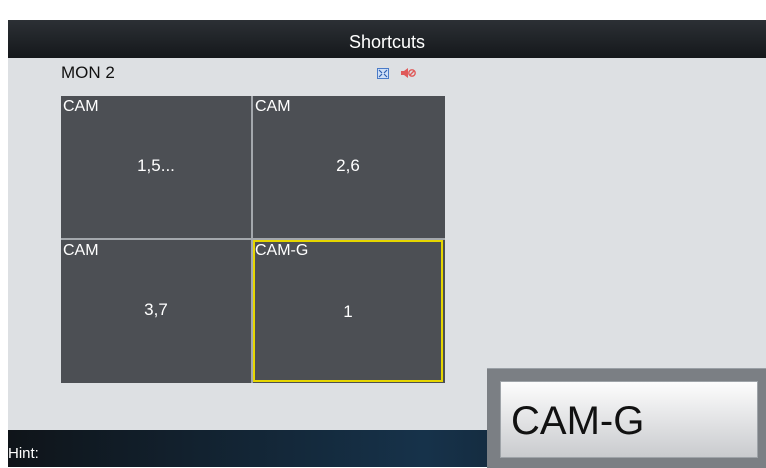 This screenshot has height=468, width=766. I want to click on grid-divider-horizontal, so click(253, 239).